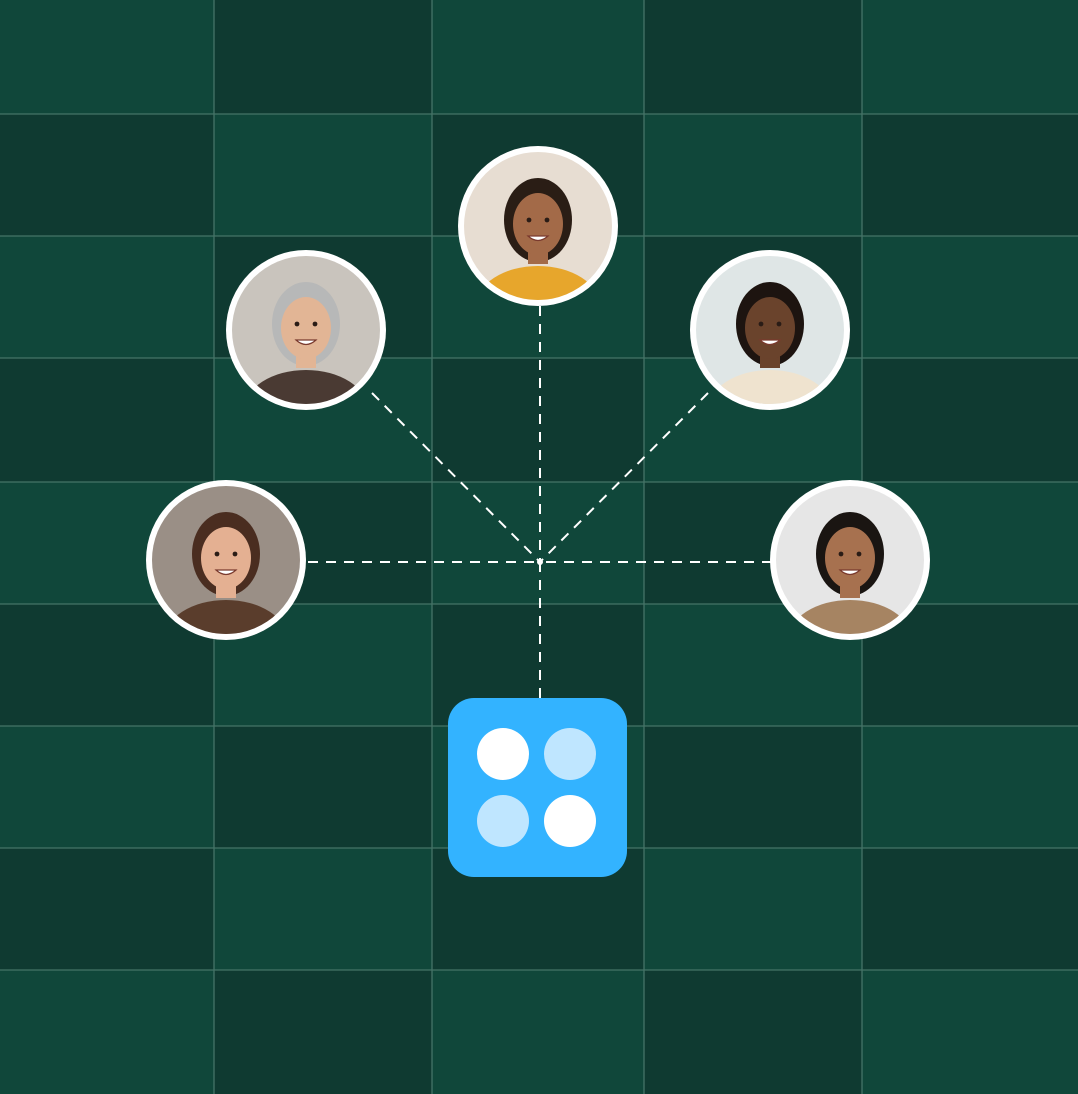  What do you see at coordinates (540, 562) in the screenshot?
I see `hub-point` at bounding box center [540, 562].